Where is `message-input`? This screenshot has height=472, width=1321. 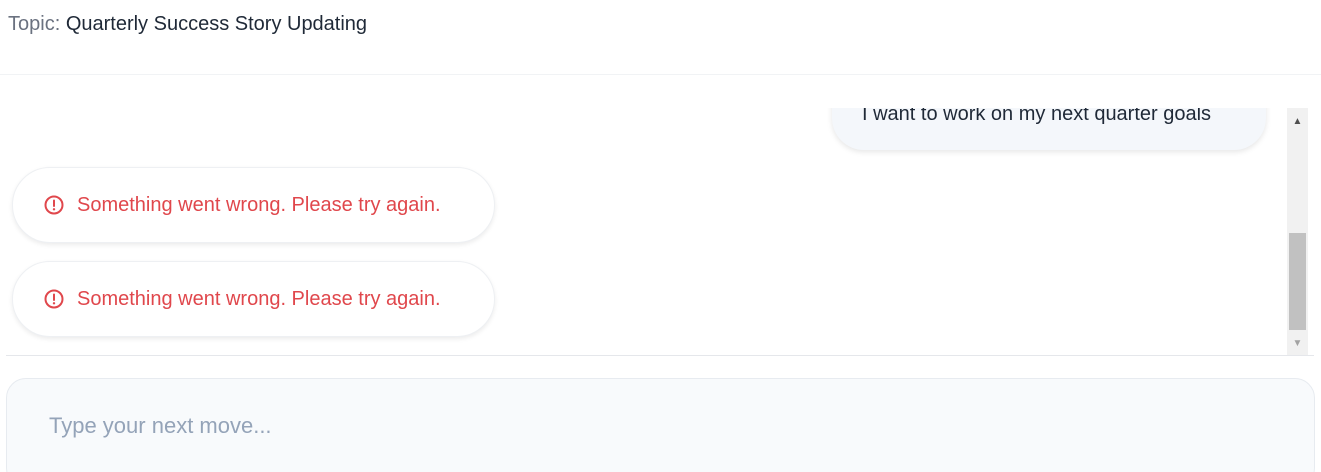 message-input is located at coordinates (660, 426).